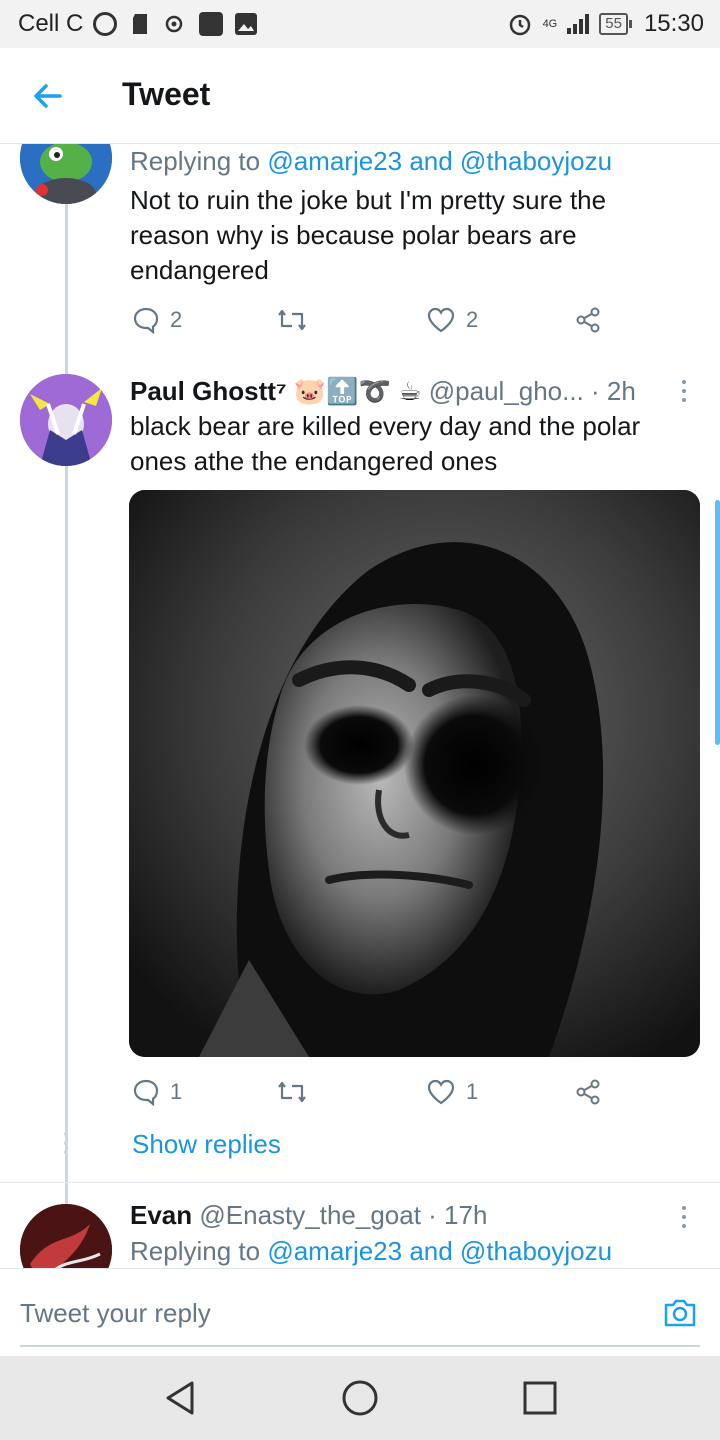  Describe the element at coordinates (360, 1182) in the screenshot. I see `tweet-divider` at that location.